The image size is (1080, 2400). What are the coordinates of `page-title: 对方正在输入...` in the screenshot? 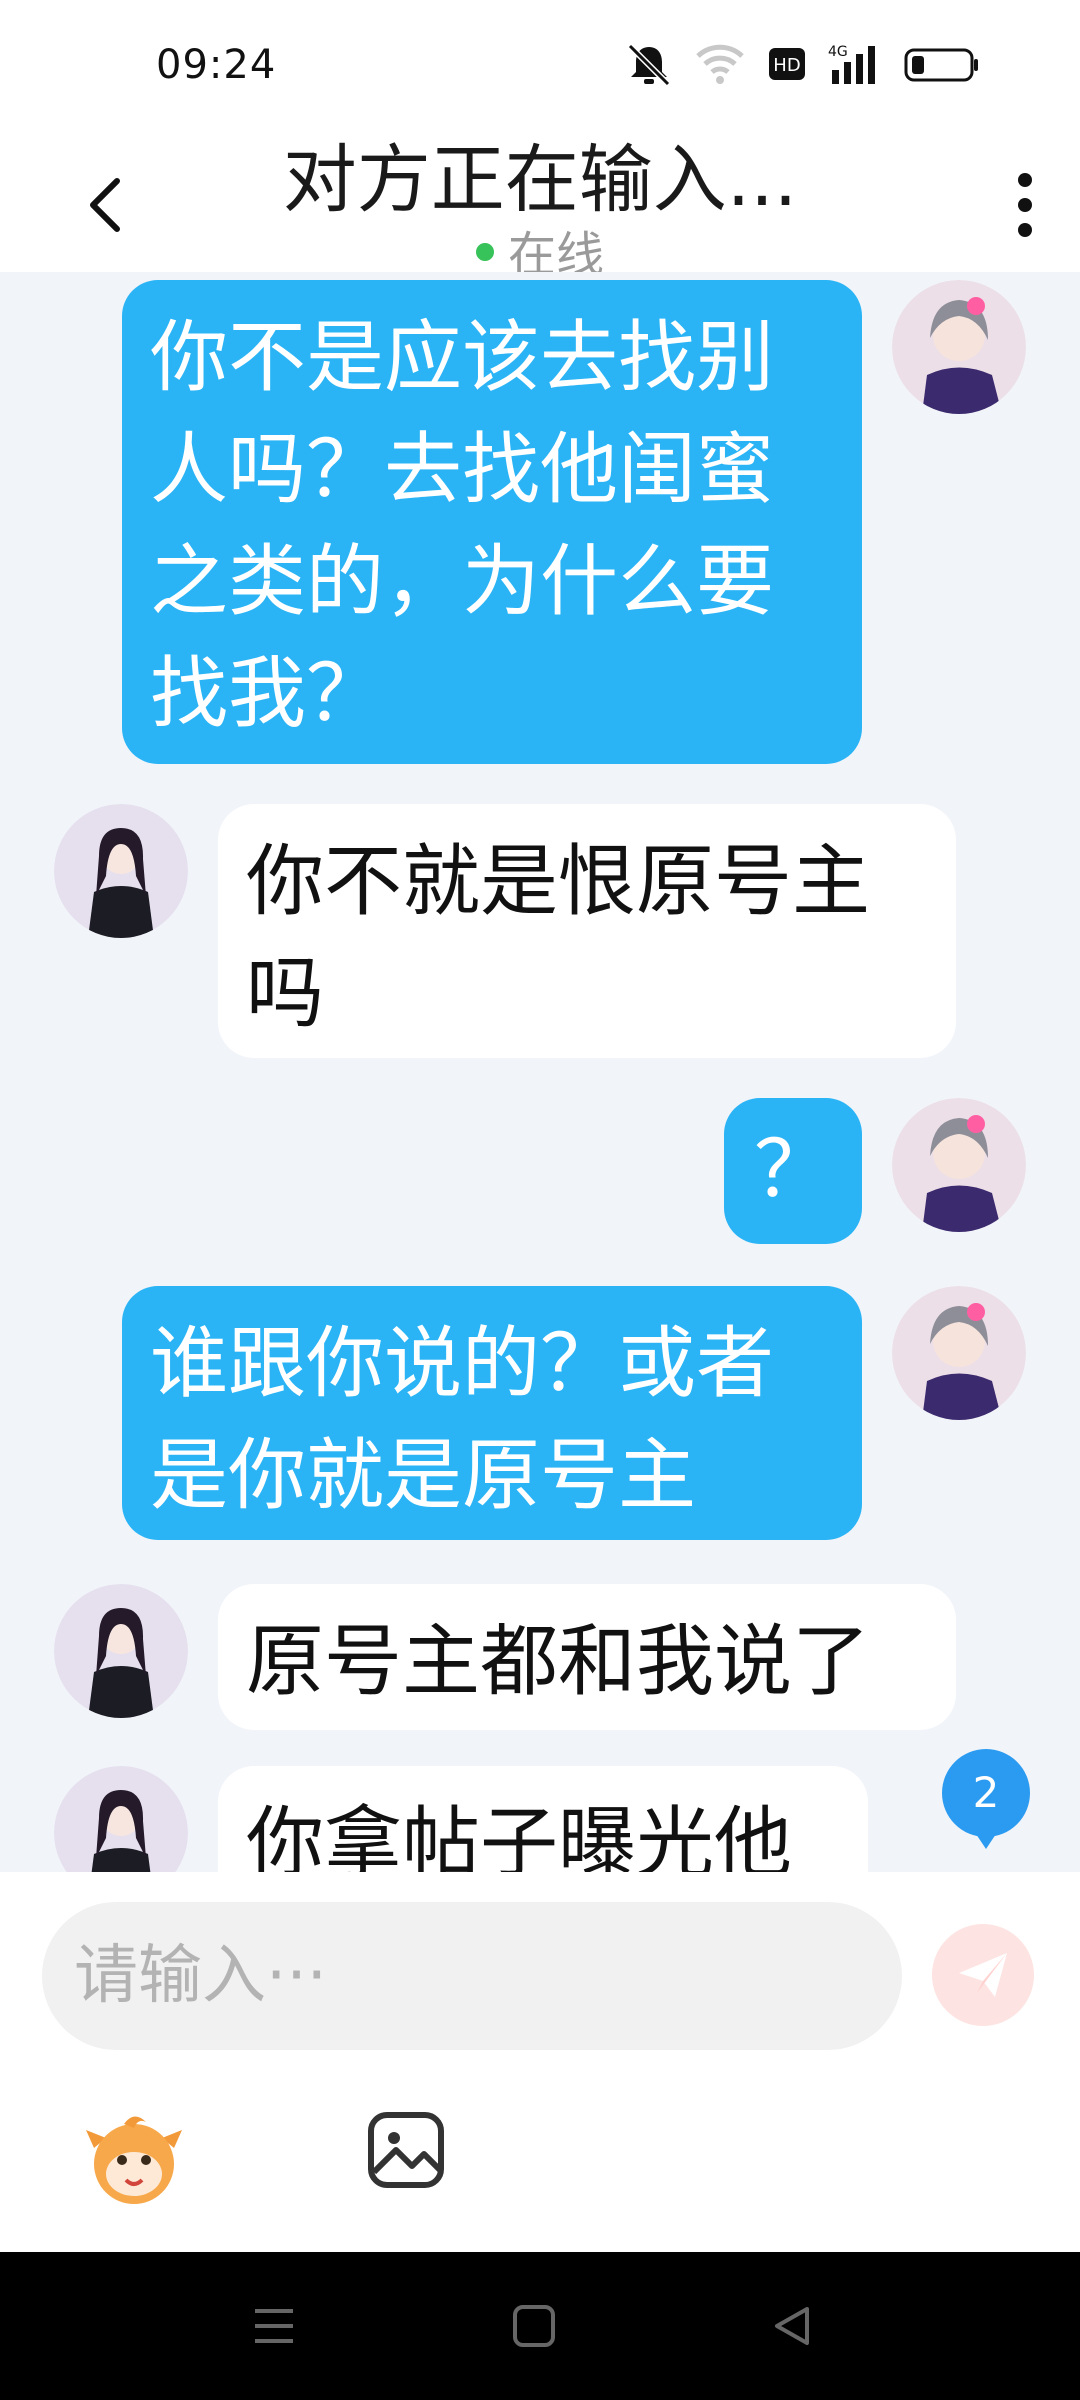 It's located at (540, 180).